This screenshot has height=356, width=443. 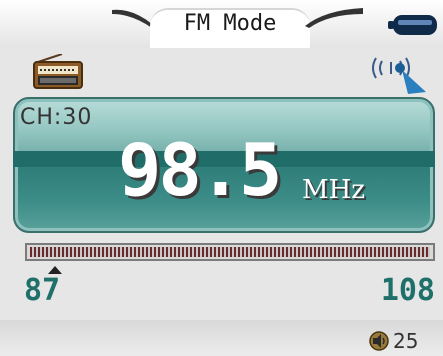 I want to click on battery-icon, so click(x=412, y=25).